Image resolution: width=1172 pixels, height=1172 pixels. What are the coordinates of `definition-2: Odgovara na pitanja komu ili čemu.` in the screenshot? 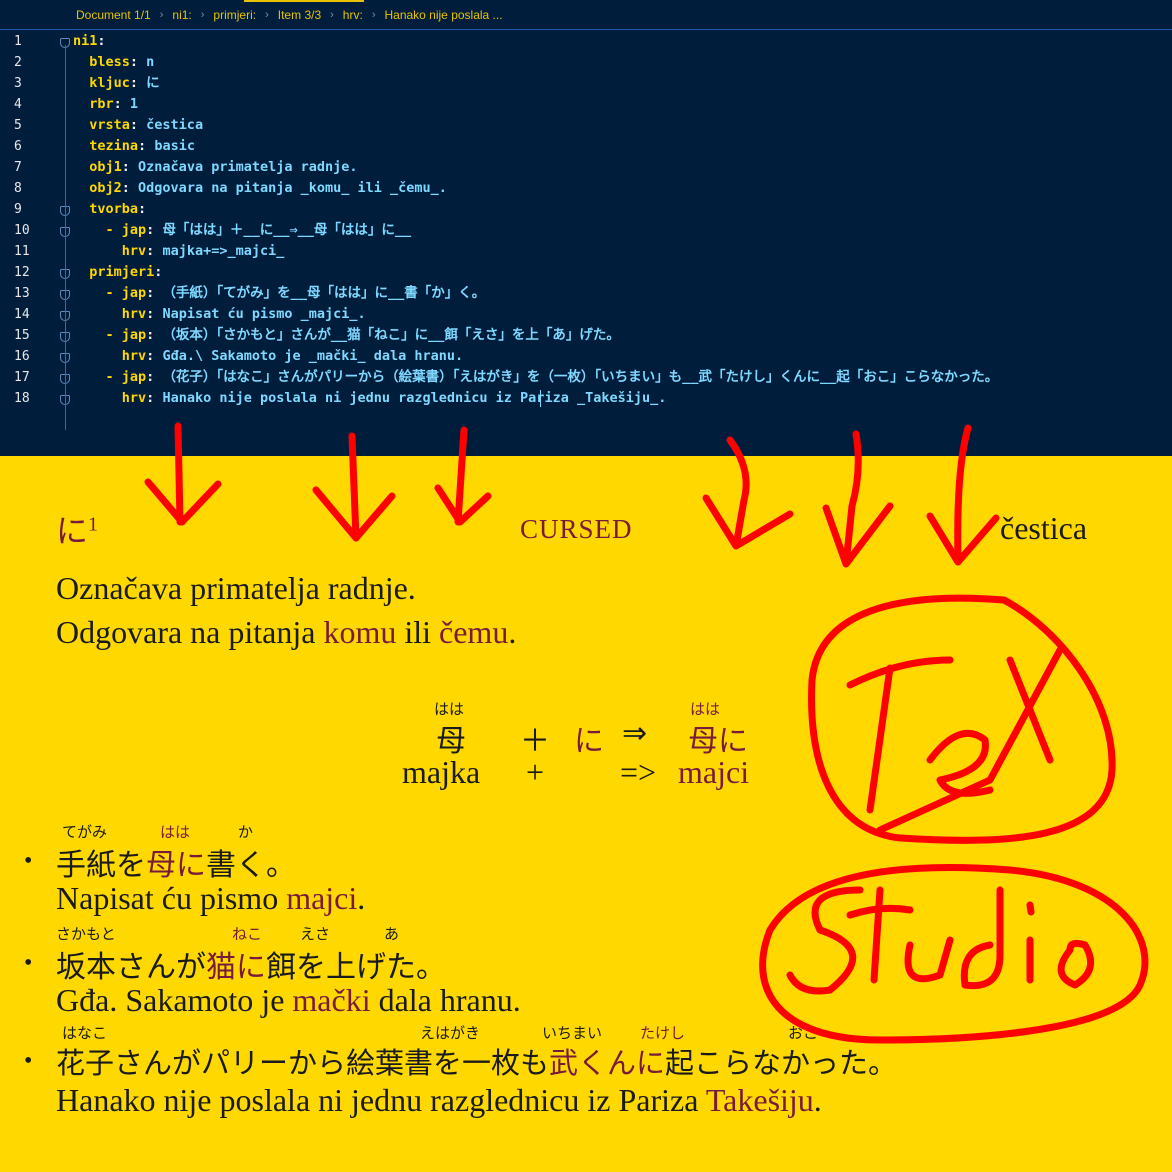 It's located at (286, 632).